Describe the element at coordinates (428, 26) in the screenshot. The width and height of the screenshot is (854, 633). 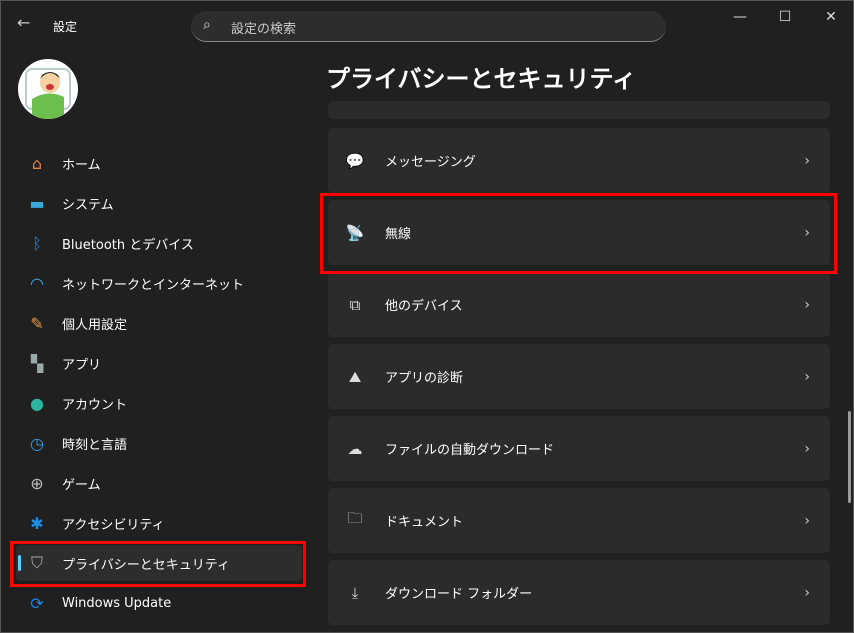
I see `search-input: ⌕ 設定の検索` at that location.